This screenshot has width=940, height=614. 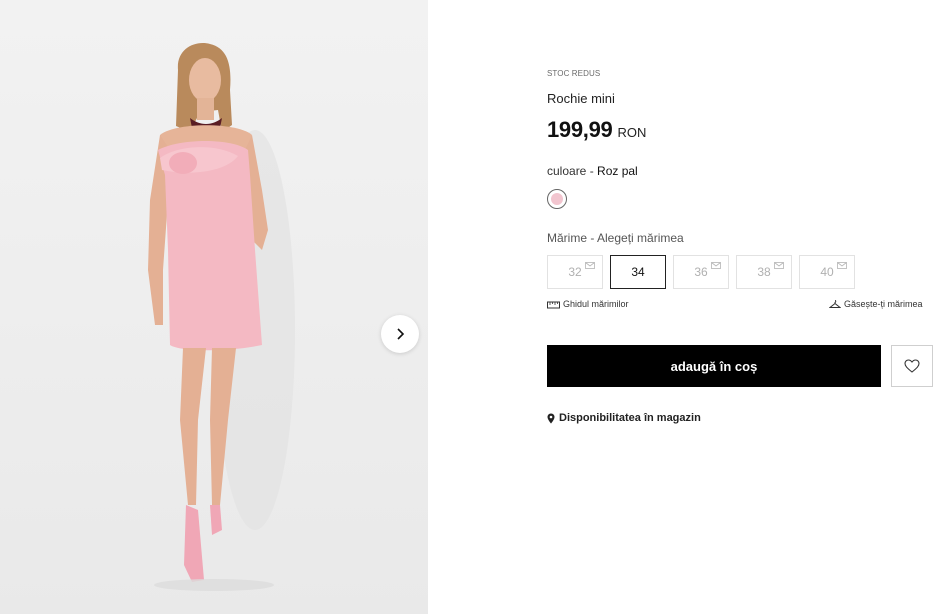 I want to click on product-title: Rochie mini, so click(x=581, y=98).